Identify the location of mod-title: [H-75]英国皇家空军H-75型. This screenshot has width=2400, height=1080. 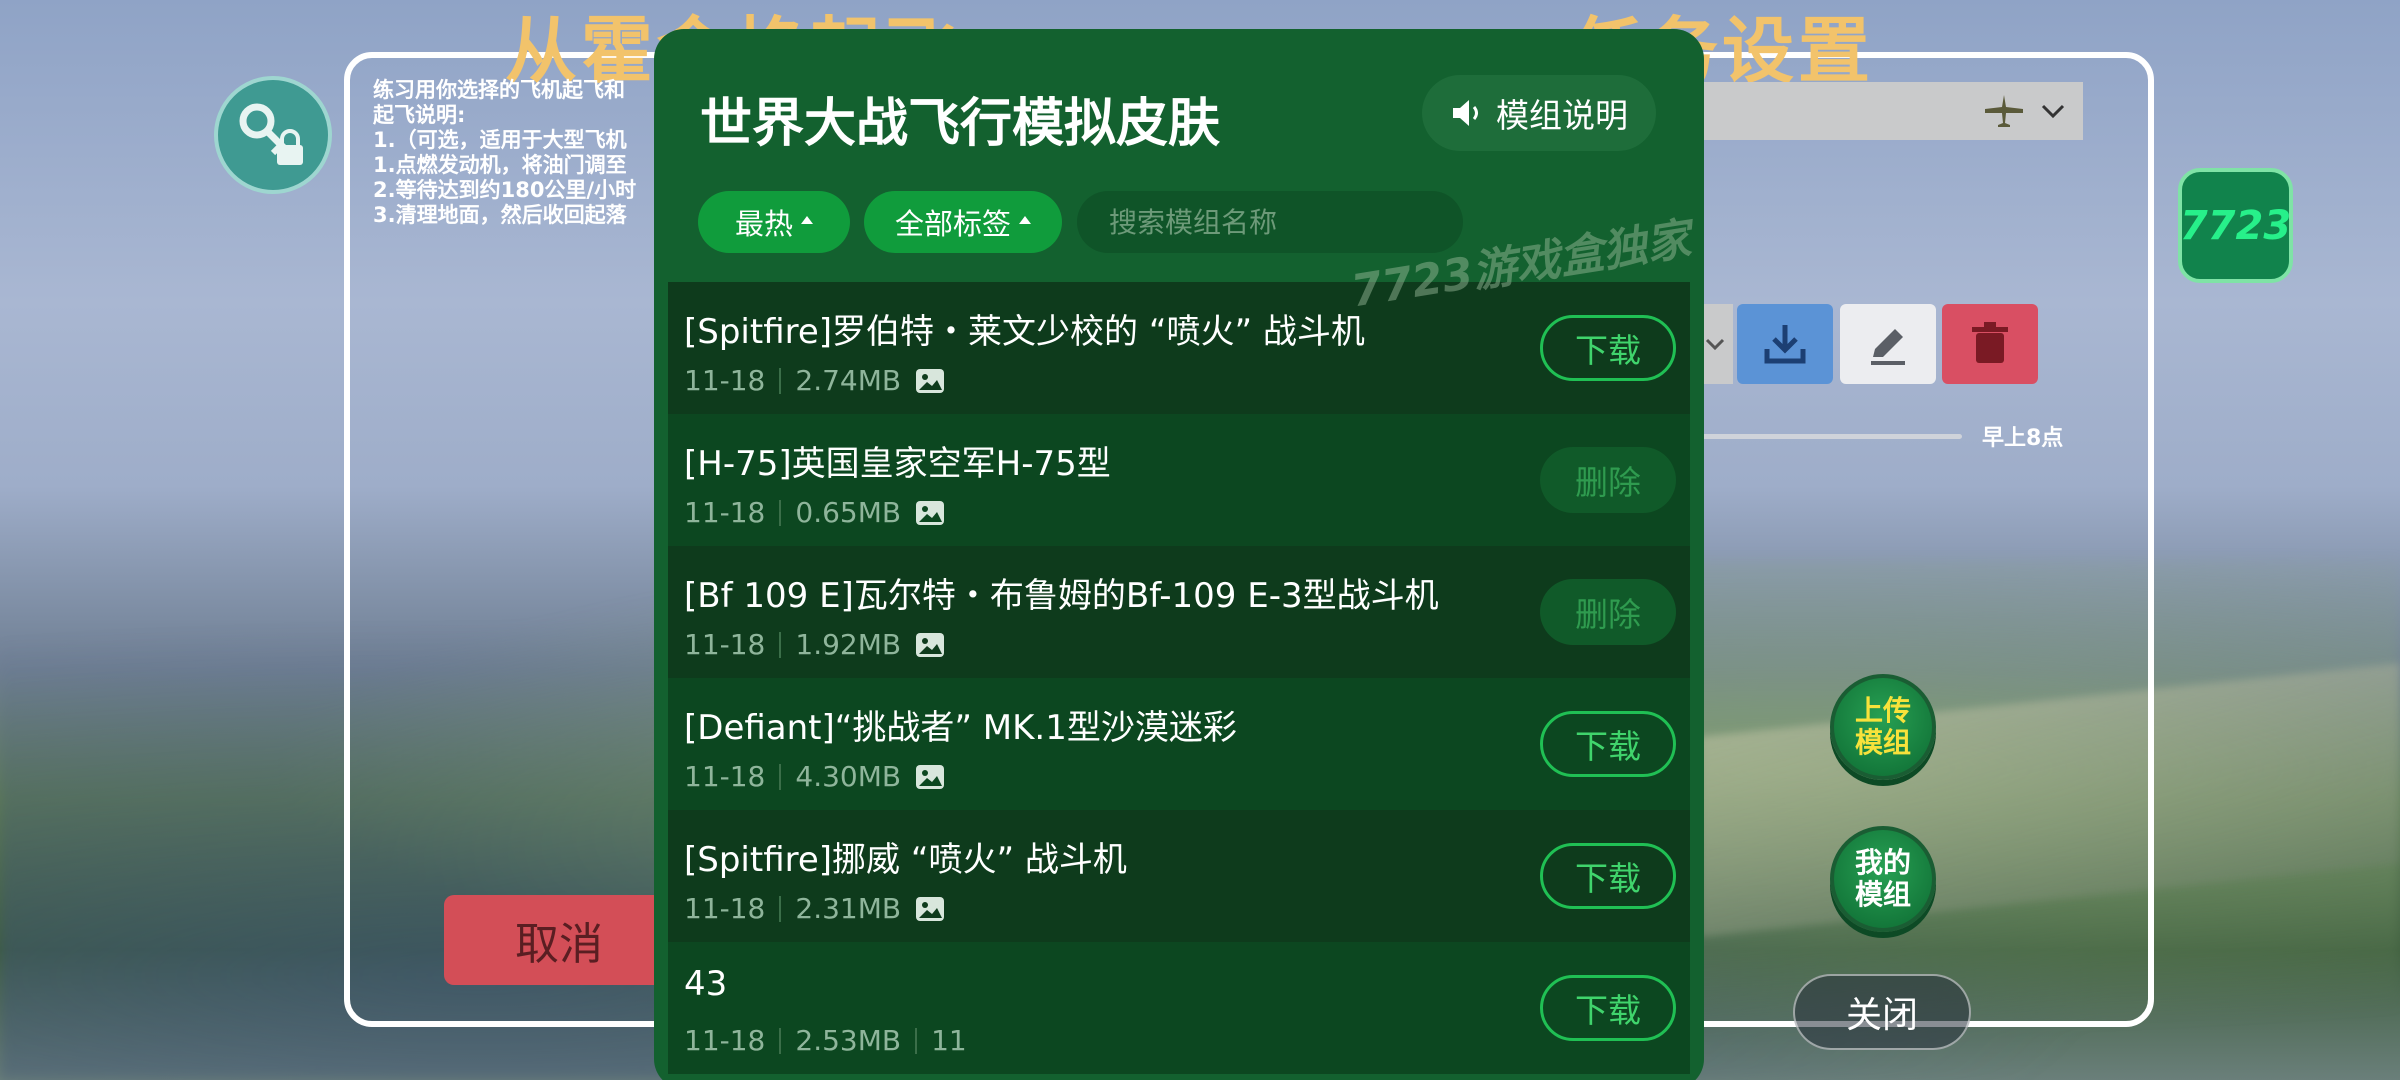
(897, 464).